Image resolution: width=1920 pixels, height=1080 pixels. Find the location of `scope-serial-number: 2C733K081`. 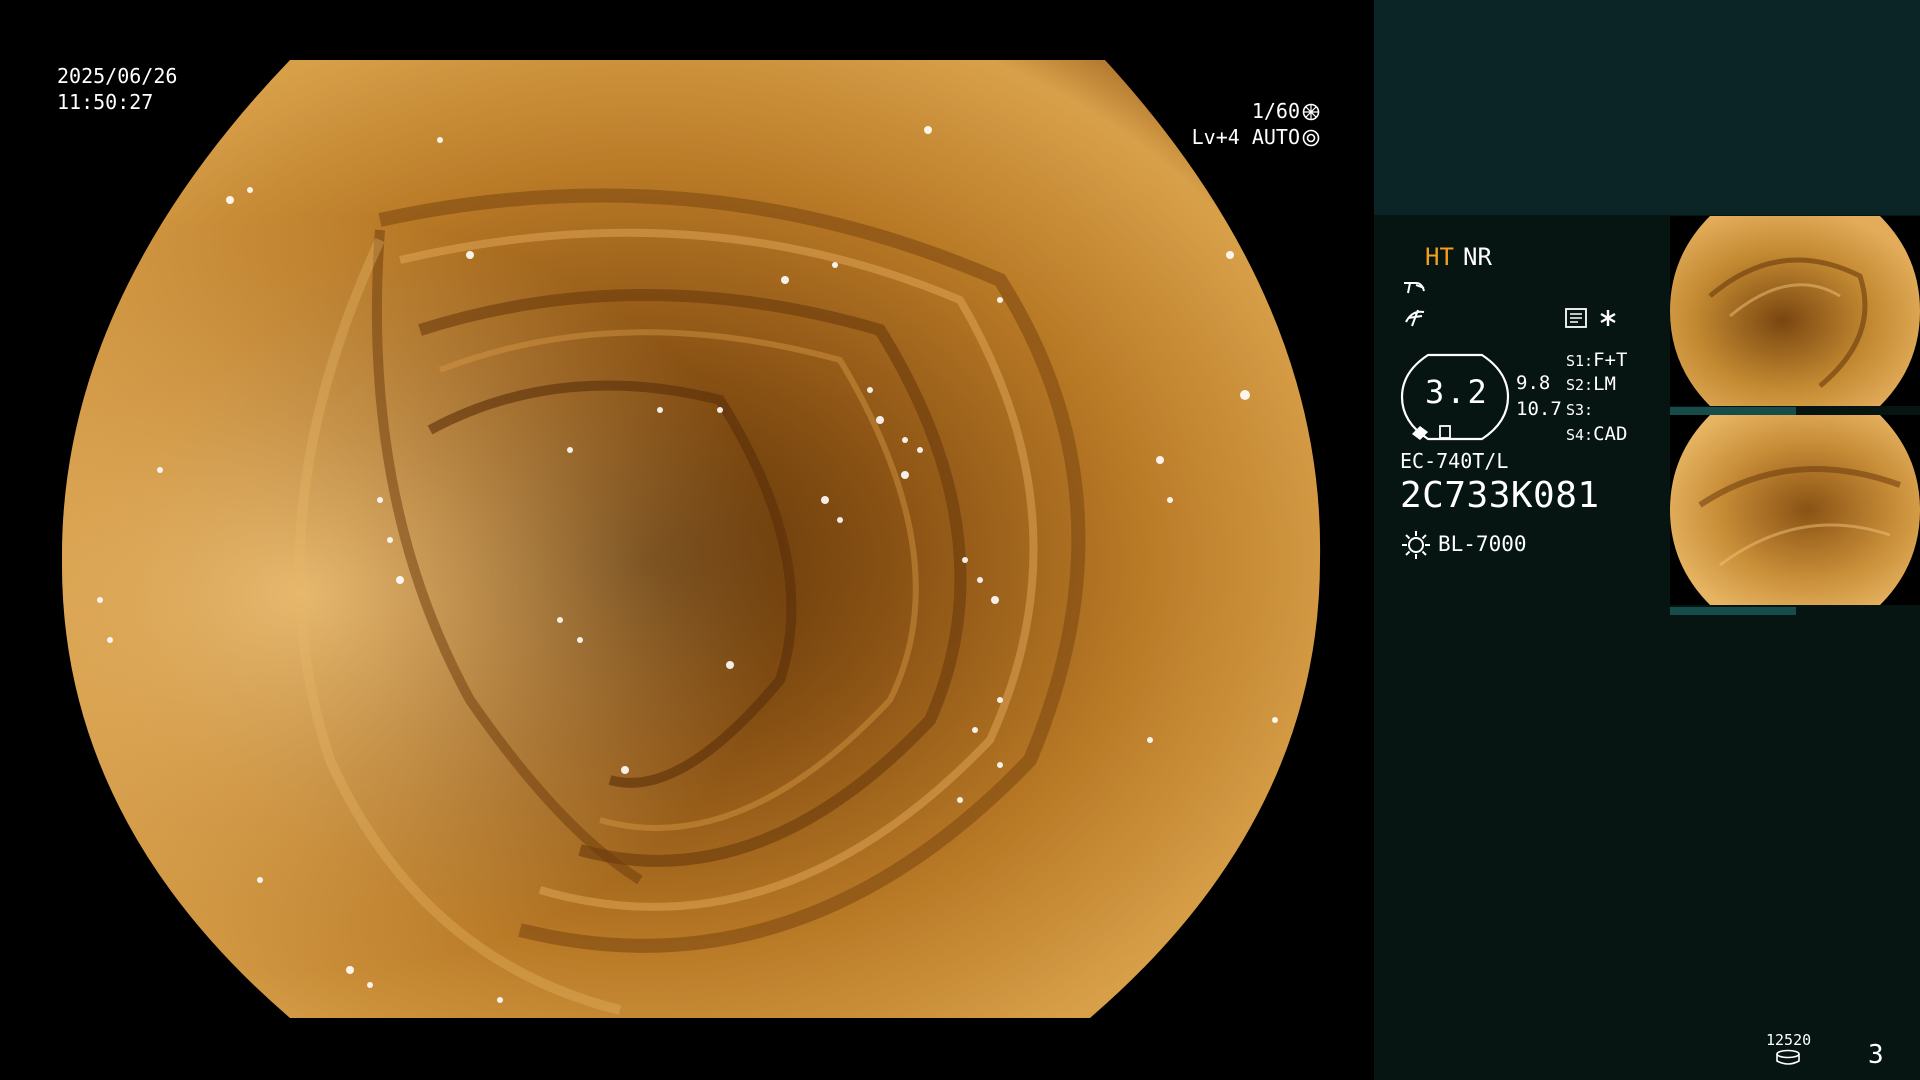

scope-serial-number: 2C733K081 is located at coordinates (1500, 495).